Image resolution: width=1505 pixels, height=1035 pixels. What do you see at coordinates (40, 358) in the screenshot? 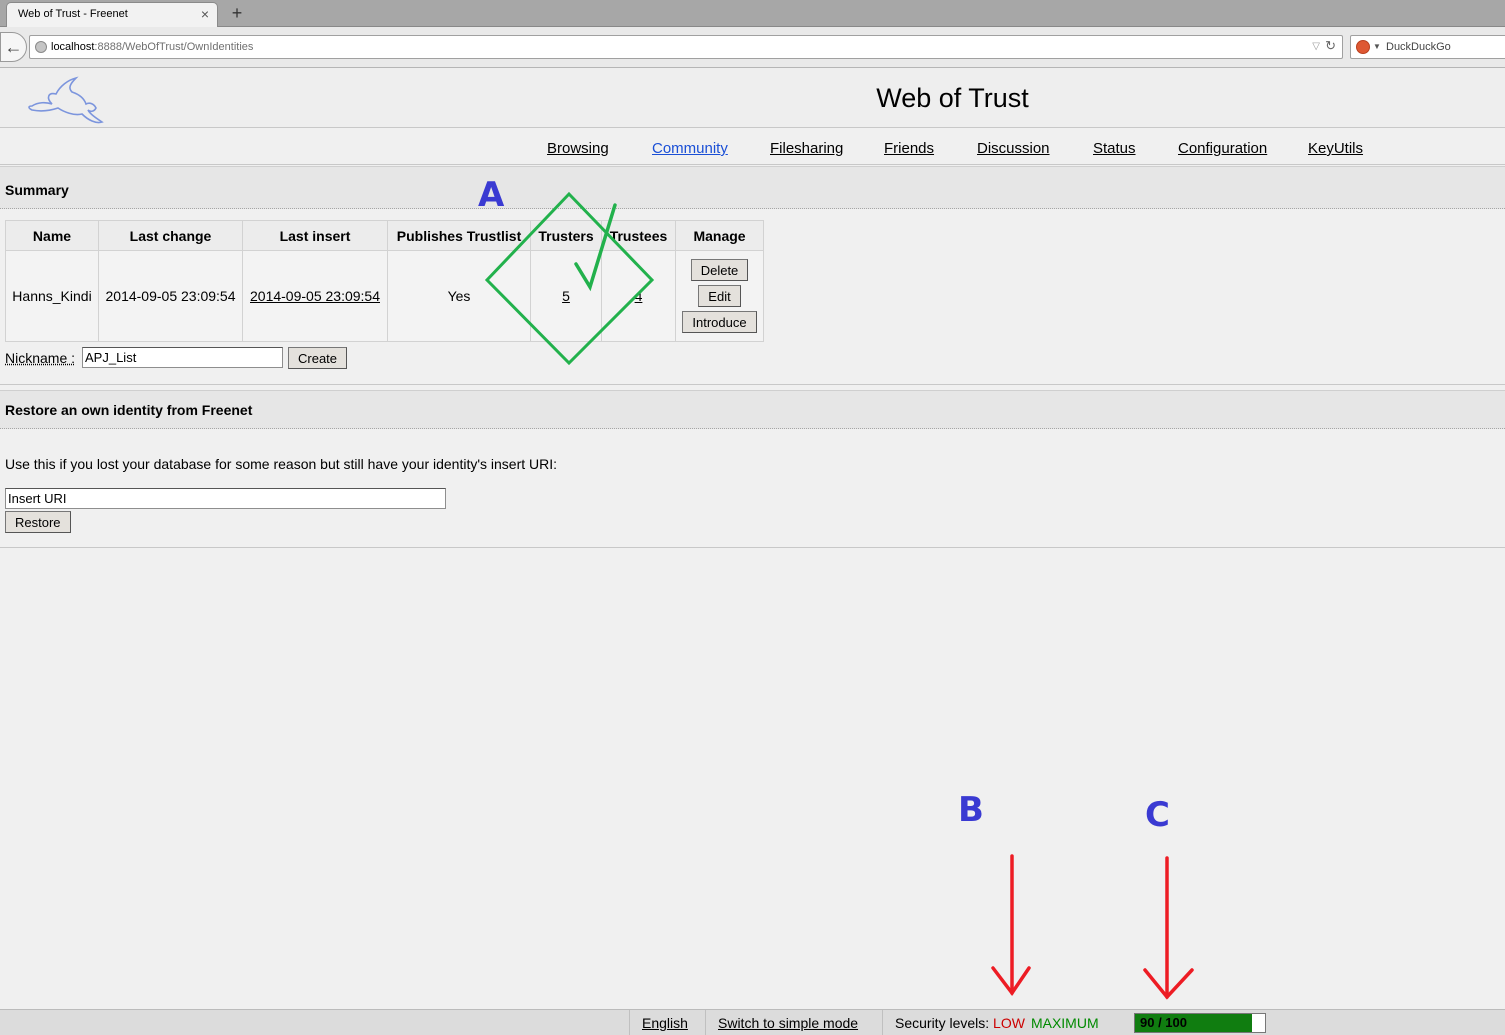
I see `nickname-label: Nickname :` at bounding box center [40, 358].